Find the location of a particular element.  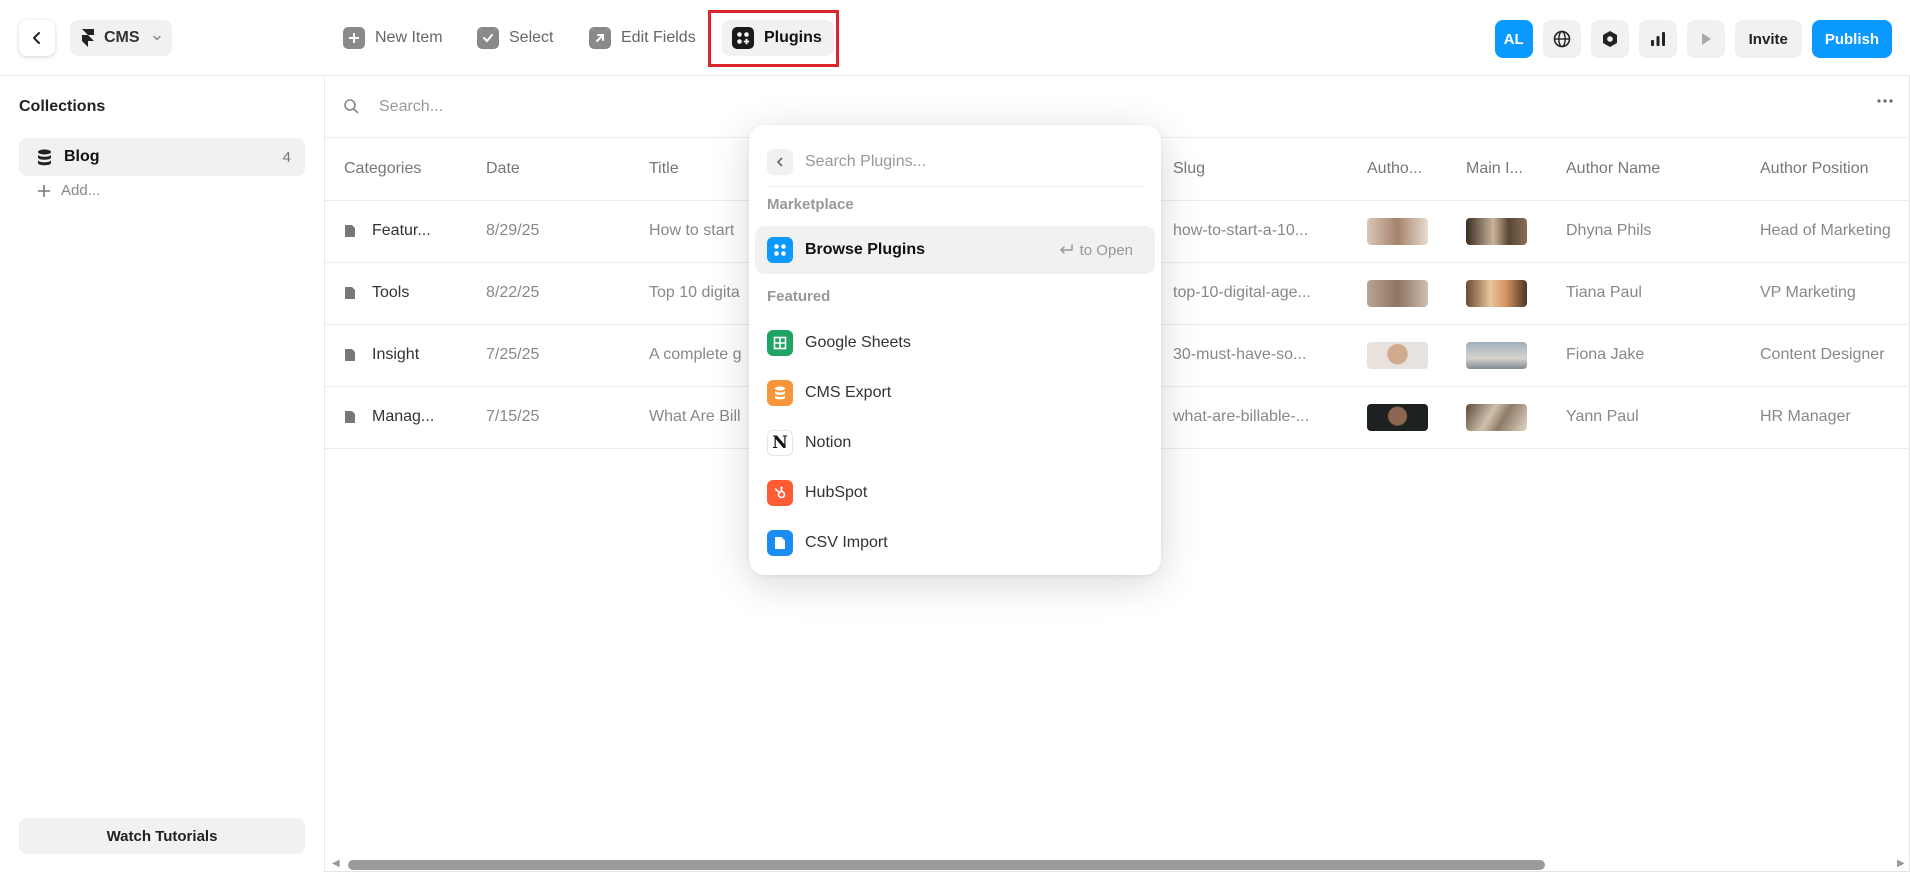

dropdown-back-button is located at coordinates (780, 161).